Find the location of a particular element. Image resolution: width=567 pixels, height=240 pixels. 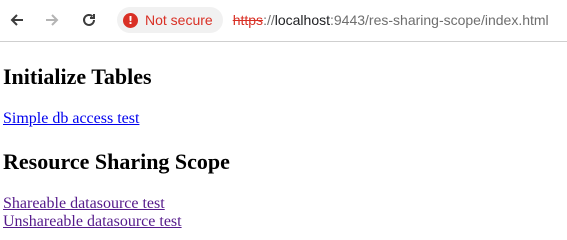

link-unshareable-datasource-test: Unshareable datasource test is located at coordinates (92, 222).